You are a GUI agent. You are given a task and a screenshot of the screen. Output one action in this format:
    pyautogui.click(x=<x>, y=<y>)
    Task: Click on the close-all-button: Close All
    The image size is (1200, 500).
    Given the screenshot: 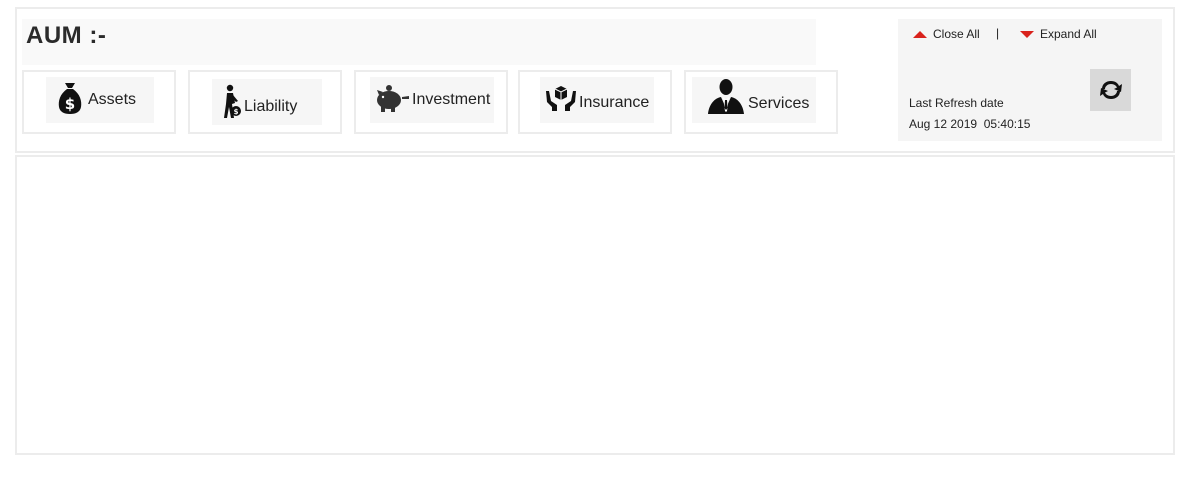 What is the action you would take?
    pyautogui.click(x=946, y=34)
    